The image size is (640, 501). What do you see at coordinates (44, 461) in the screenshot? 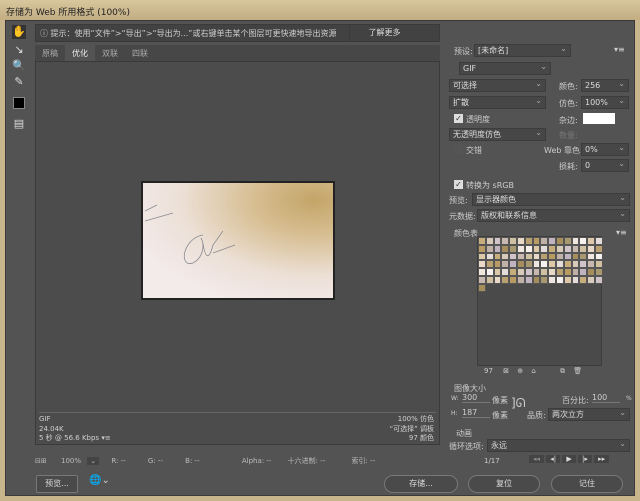
I see `zoom-in-icon: ⊞` at bounding box center [44, 461].